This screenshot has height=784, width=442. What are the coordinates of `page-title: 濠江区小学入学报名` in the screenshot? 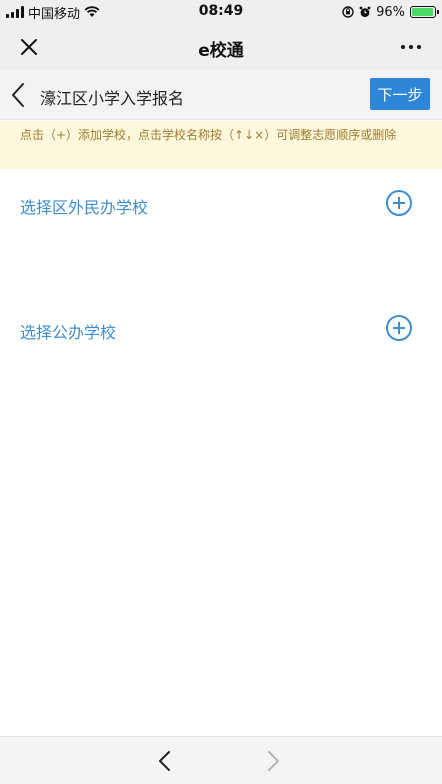 It's located at (112, 98).